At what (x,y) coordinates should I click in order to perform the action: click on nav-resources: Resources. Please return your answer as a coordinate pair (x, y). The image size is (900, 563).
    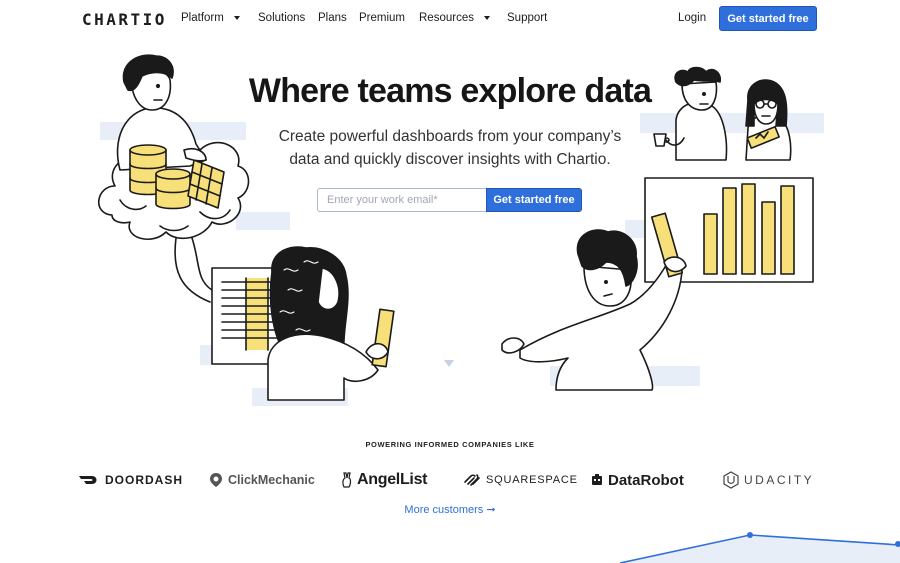
    Looking at the image, I should click on (454, 18).